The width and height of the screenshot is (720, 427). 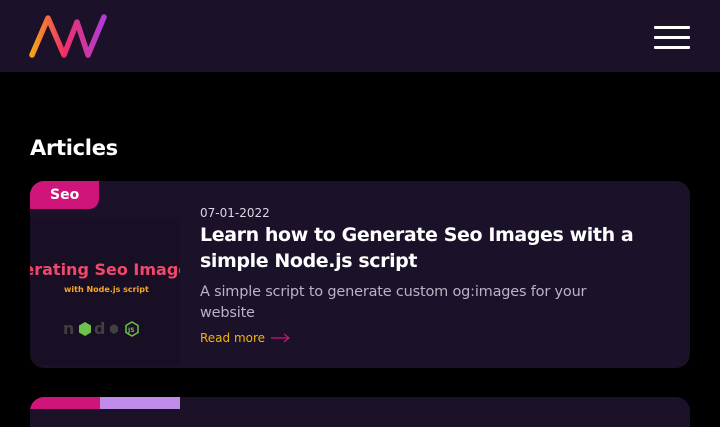 What do you see at coordinates (131, 330) in the screenshot?
I see `svg-text: JS` at bounding box center [131, 330].